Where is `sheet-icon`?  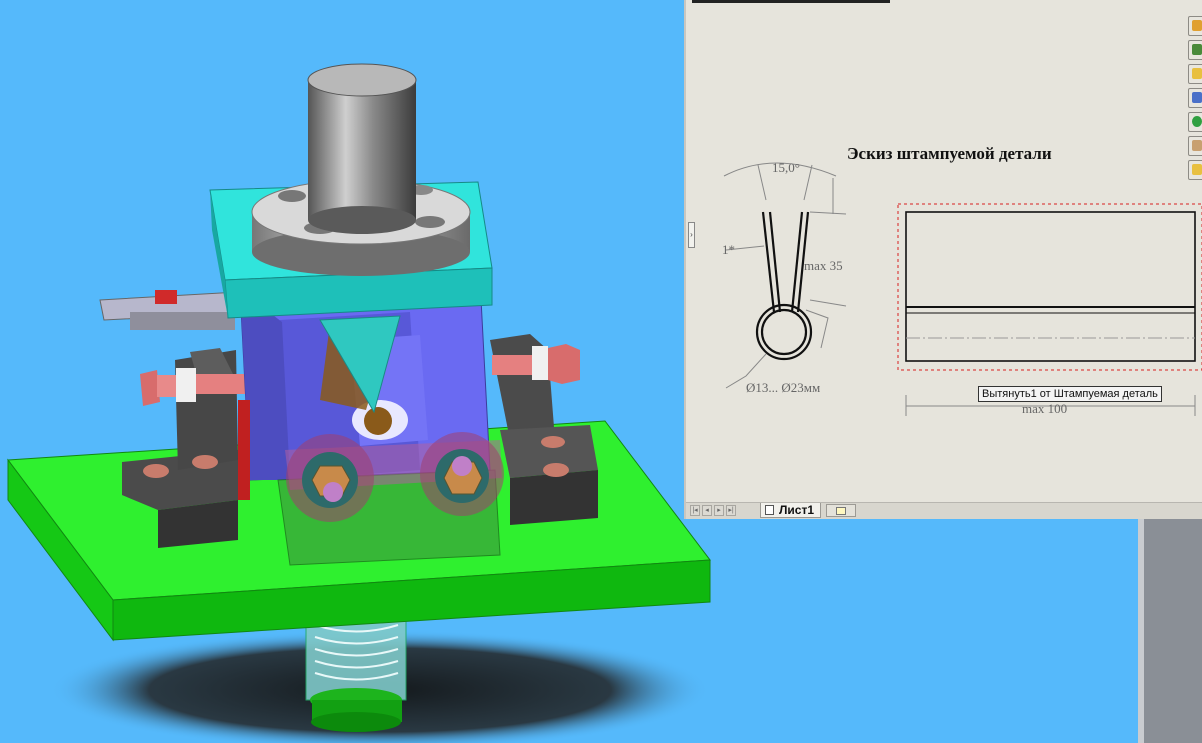
sheet-icon is located at coordinates (769, 510).